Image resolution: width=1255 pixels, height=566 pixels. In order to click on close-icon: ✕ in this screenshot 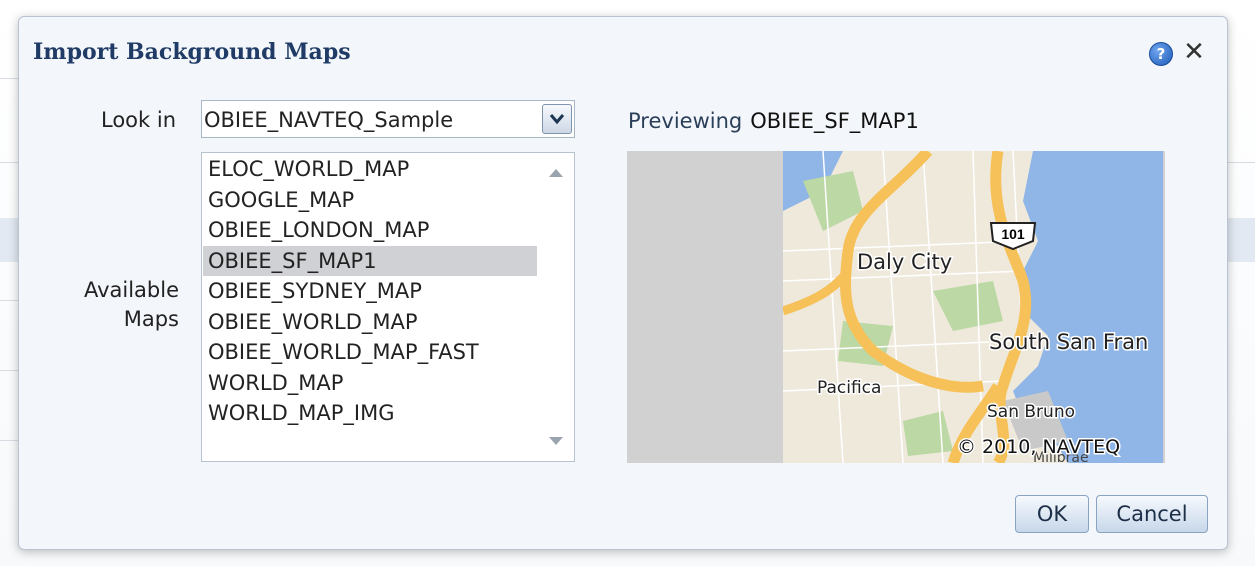, I will do `click(1194, 52)`.